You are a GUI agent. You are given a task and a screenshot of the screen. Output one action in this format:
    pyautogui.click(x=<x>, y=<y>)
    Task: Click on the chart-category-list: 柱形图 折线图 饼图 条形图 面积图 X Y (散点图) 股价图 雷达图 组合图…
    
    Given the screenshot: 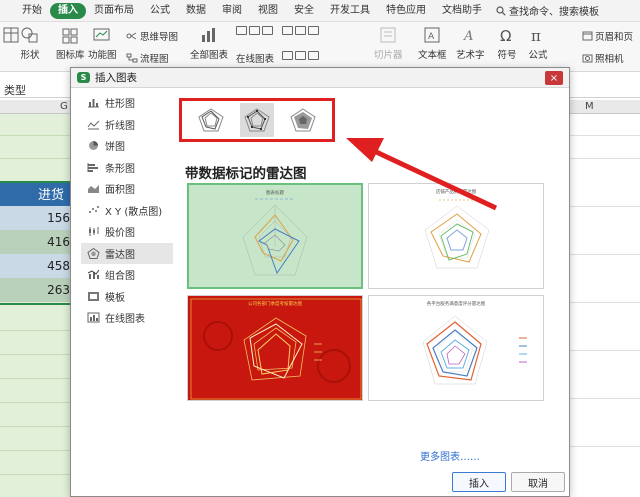 What is the action you would take?
    pyautogui.click(x=127, y=292)
    